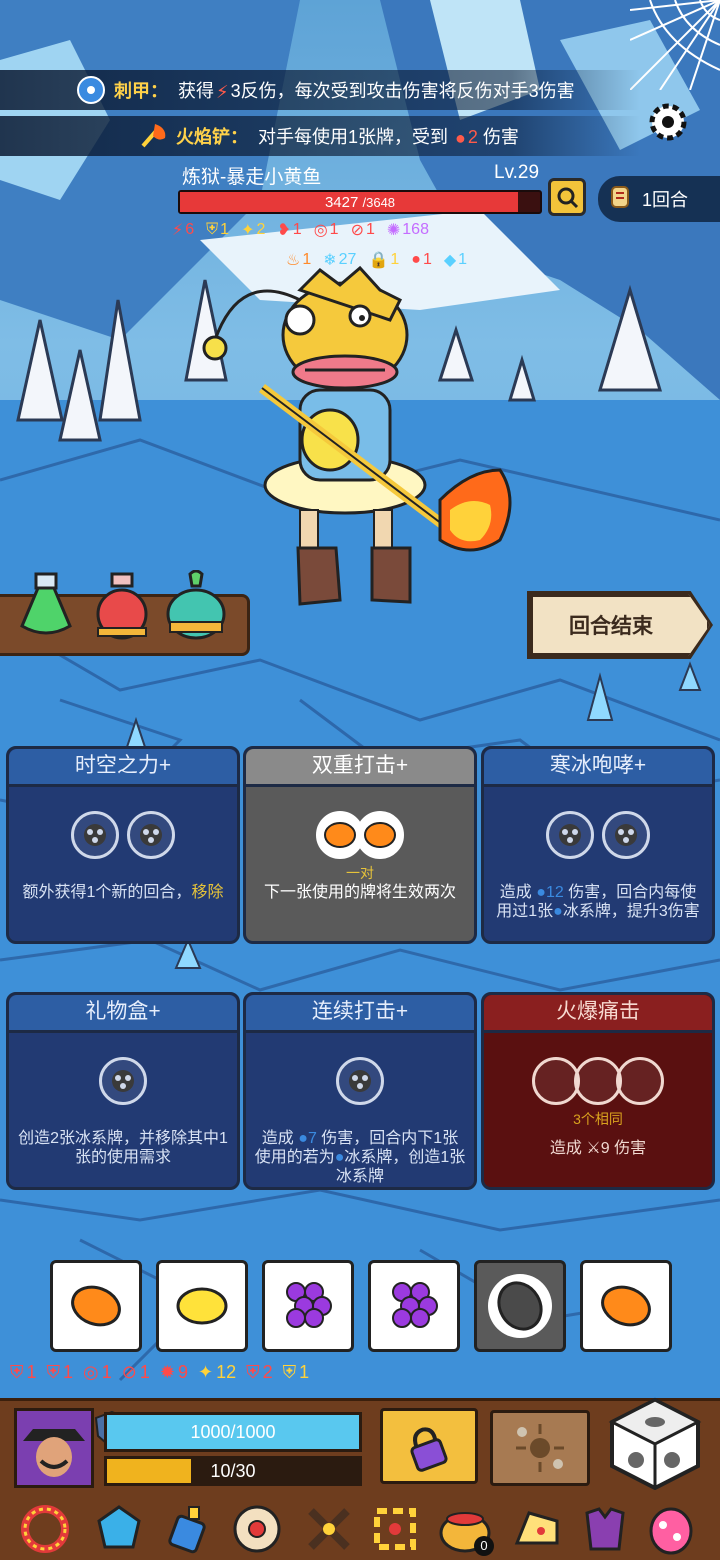 The width and height of the screenshot is (720, 1560). Describe the element at coordinates (167, 1372) in the screenshot. I see `gear-burst-icon: ✹` at that location.